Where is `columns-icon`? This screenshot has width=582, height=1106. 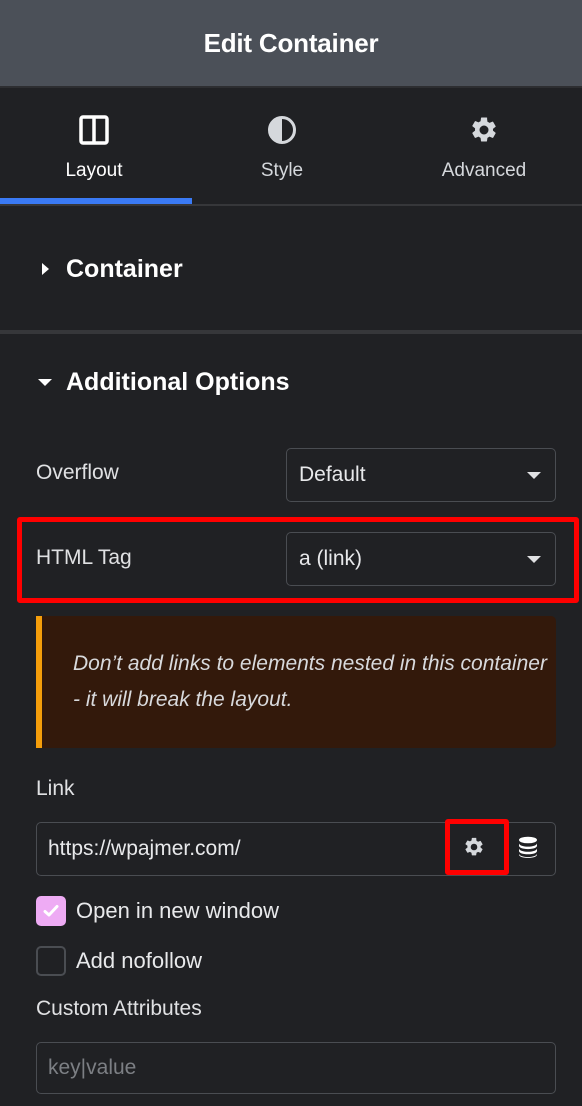 columns-icon is located at coordinates (94, 130).